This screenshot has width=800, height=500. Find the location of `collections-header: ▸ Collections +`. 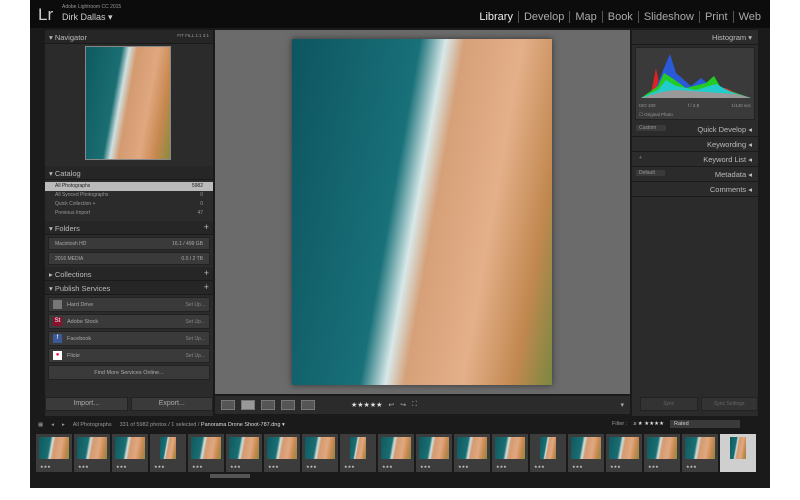

collections-header: ▸ Collections + is located at coordinates (129, 274).